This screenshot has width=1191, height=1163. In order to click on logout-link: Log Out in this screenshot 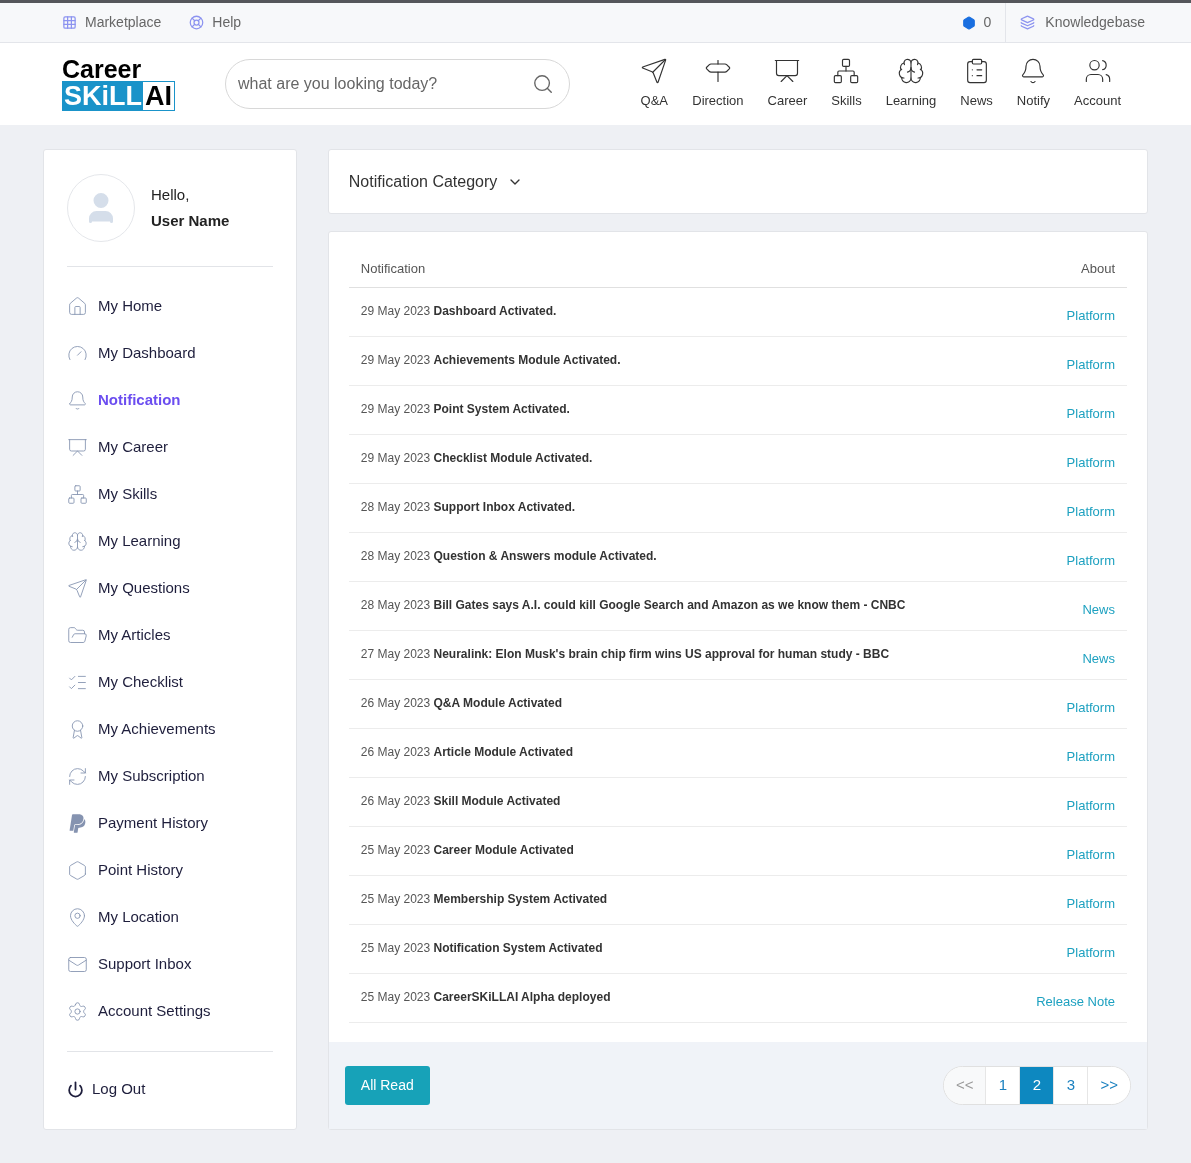, I will do `click(170, 1089)`.